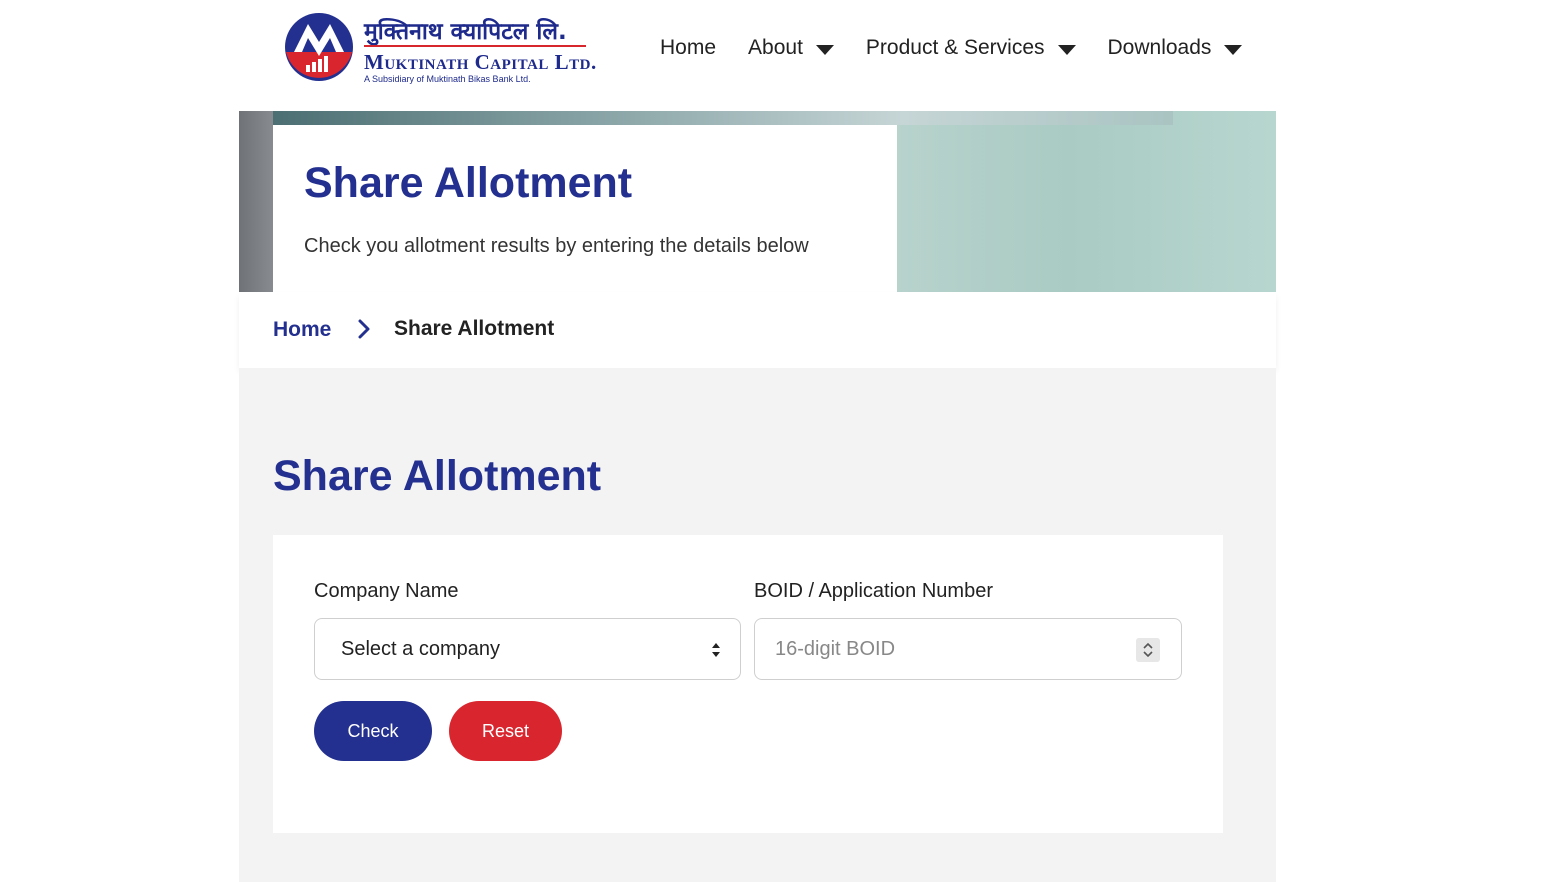 The width and height of the screenshot is (1568, 882). Describe the element at coordinates (1159, 47) in the screenshot. I see `nav-item-label: Downloads` at that location.